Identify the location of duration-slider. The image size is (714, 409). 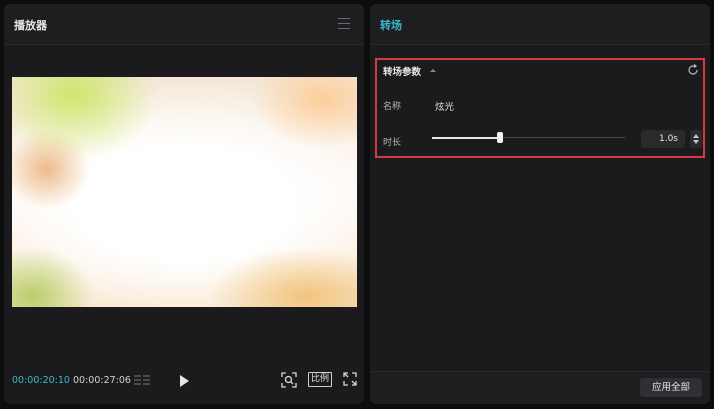
(528, 137).